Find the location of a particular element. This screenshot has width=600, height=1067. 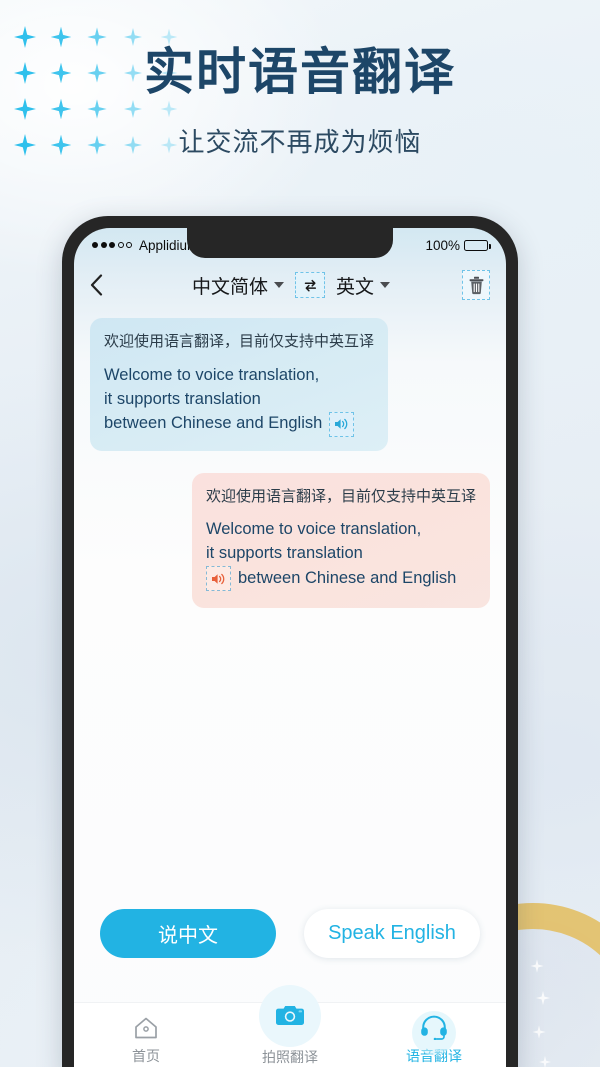

phone-notch is located at coordinates (290, 243).